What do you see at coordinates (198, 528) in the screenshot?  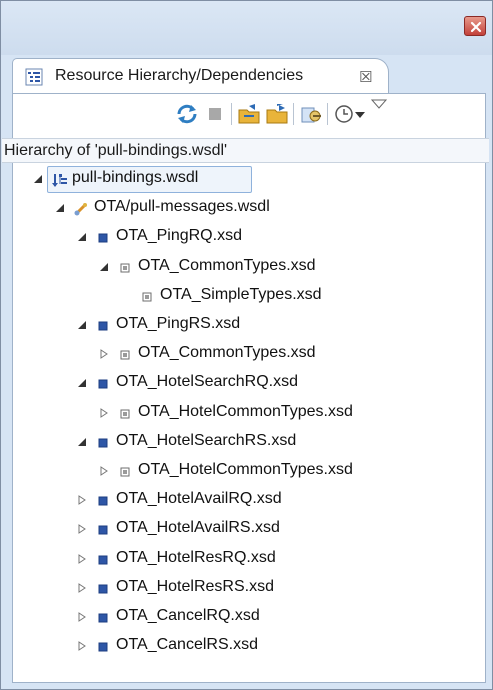 I see `tree-item-label: OTA_HotelAvailRS.xsd` at bounding box center [198, 528].